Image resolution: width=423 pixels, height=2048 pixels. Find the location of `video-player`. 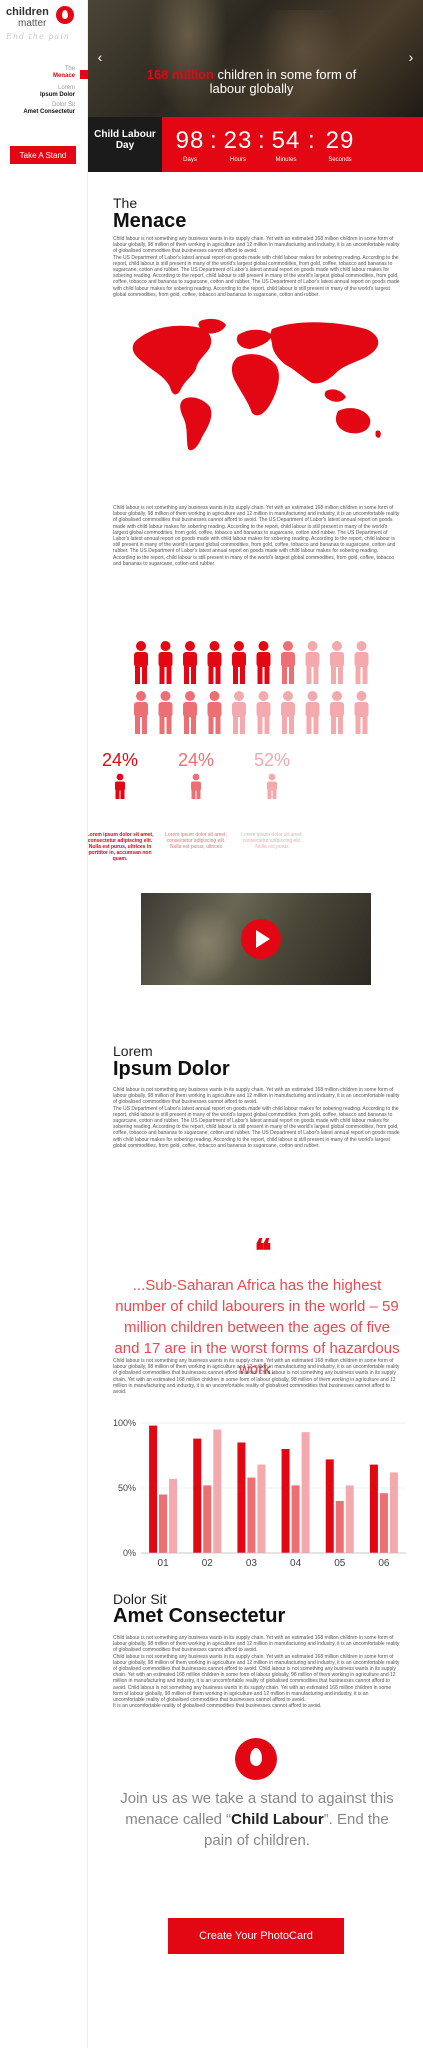

video-player is located at coordinates (256, 939).